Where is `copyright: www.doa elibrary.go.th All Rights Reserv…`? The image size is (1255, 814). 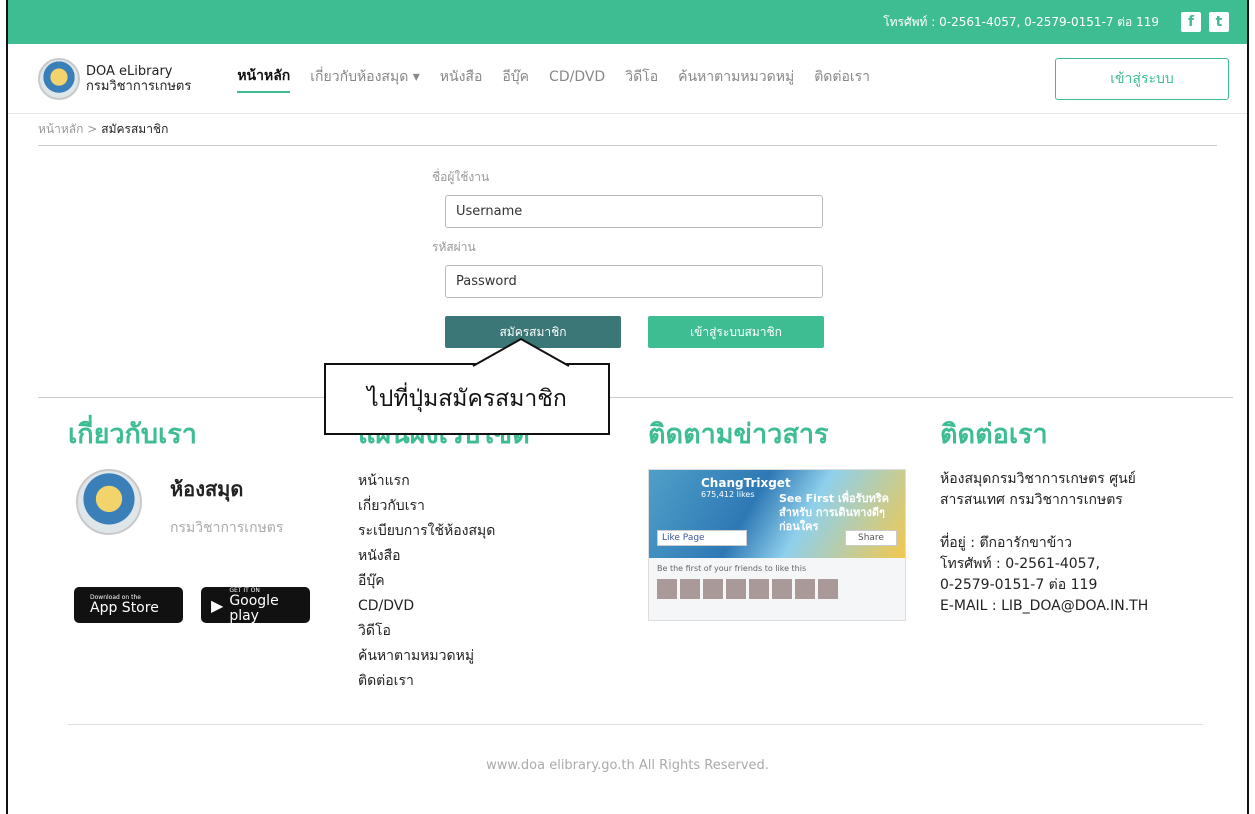 copyright: www.doa elibrary.go.th All Rights Reserv… is located at coordinates (627, 765).